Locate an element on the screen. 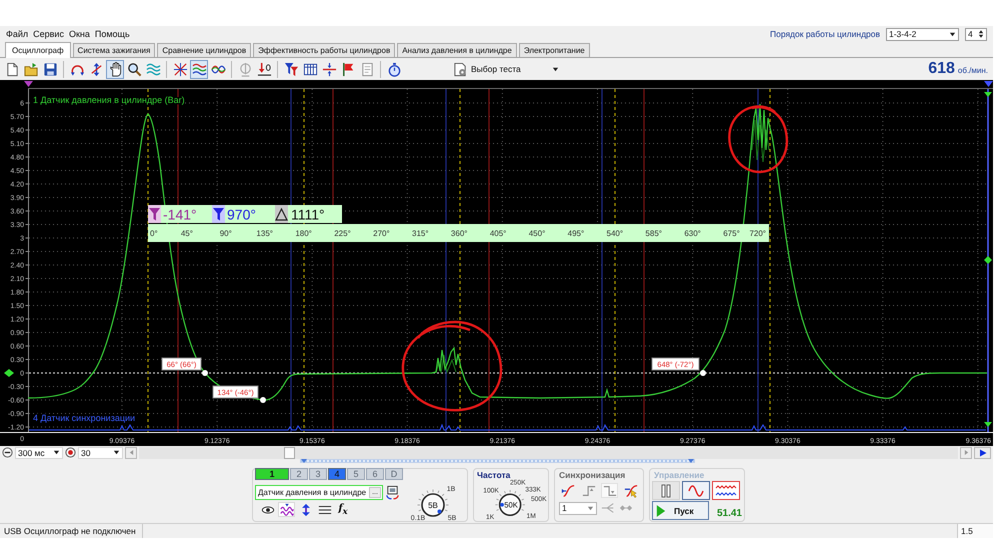 This screenshot has width=1000, height=540. angle-label: 360° is located at coordinates (459, 233).